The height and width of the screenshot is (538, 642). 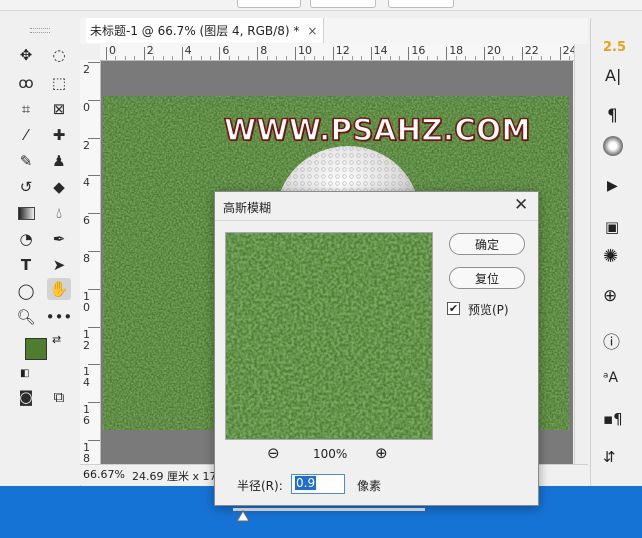 I want to click on default-colors-icon: ◧, so click(x=24, y=373).